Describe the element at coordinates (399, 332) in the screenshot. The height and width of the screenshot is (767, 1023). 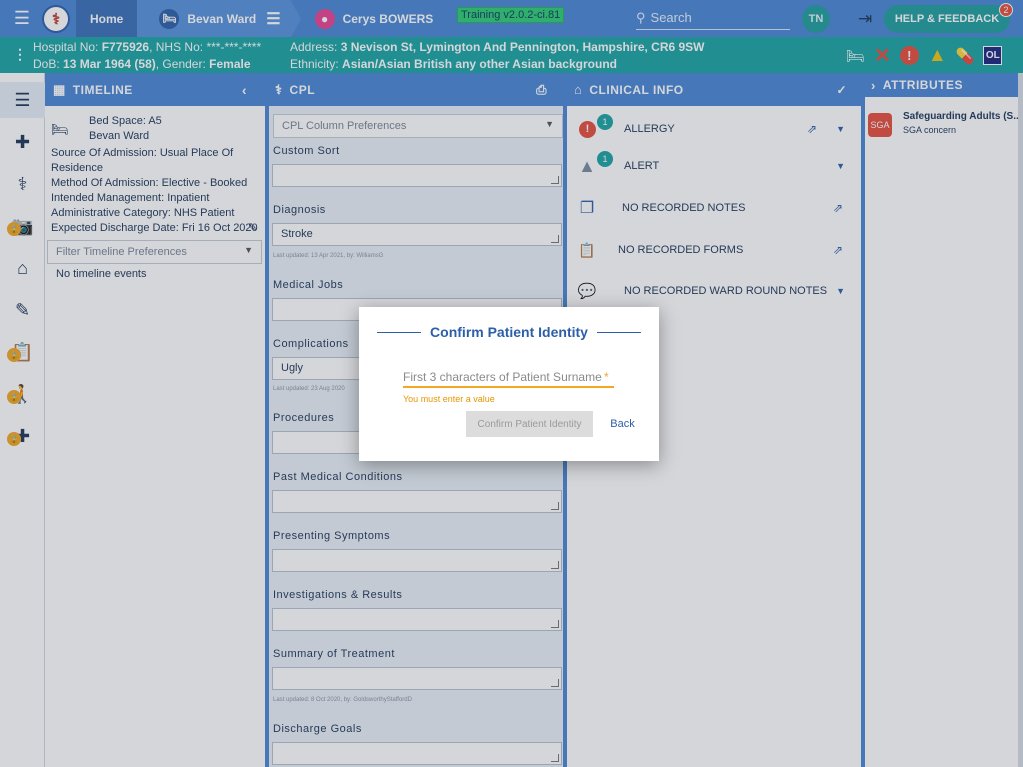
I see `title-rule-left` at that location.